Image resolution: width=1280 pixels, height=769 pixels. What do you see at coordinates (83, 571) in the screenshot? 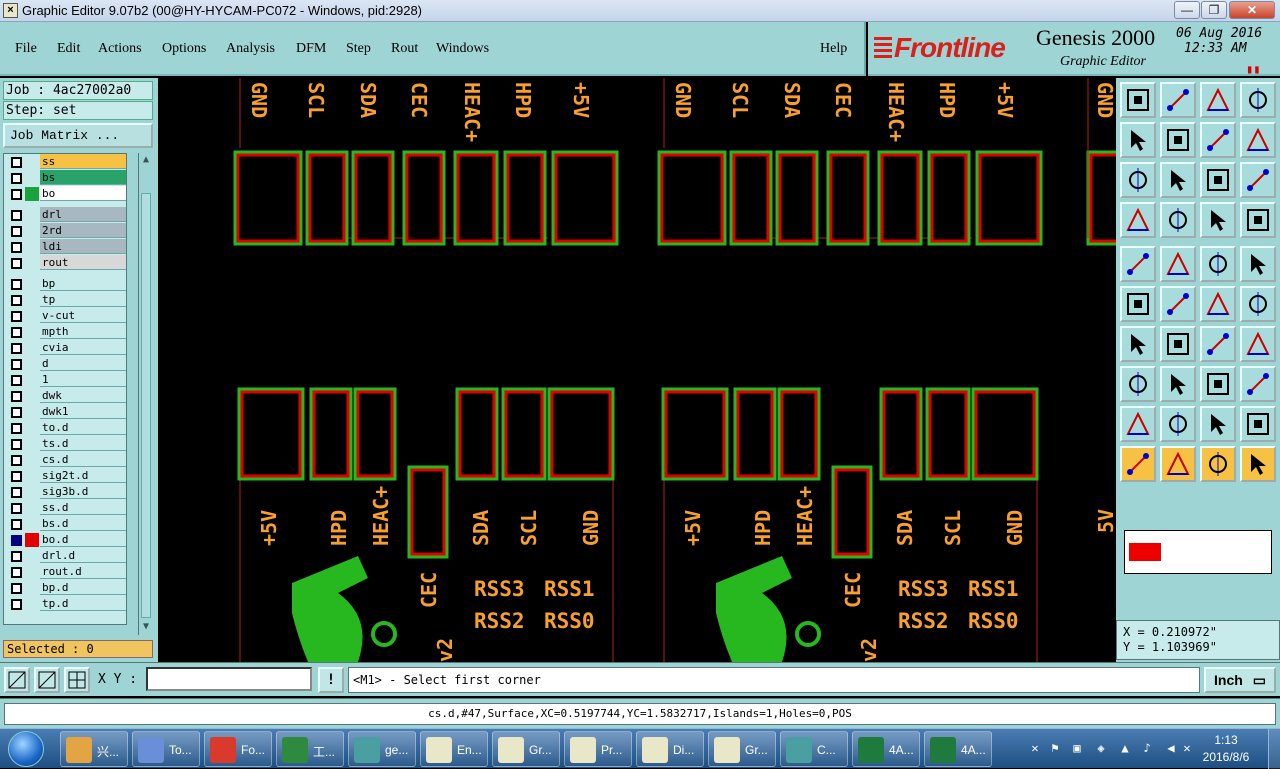
I see `layer-name: rout.d` at bounding box center [83, 571].